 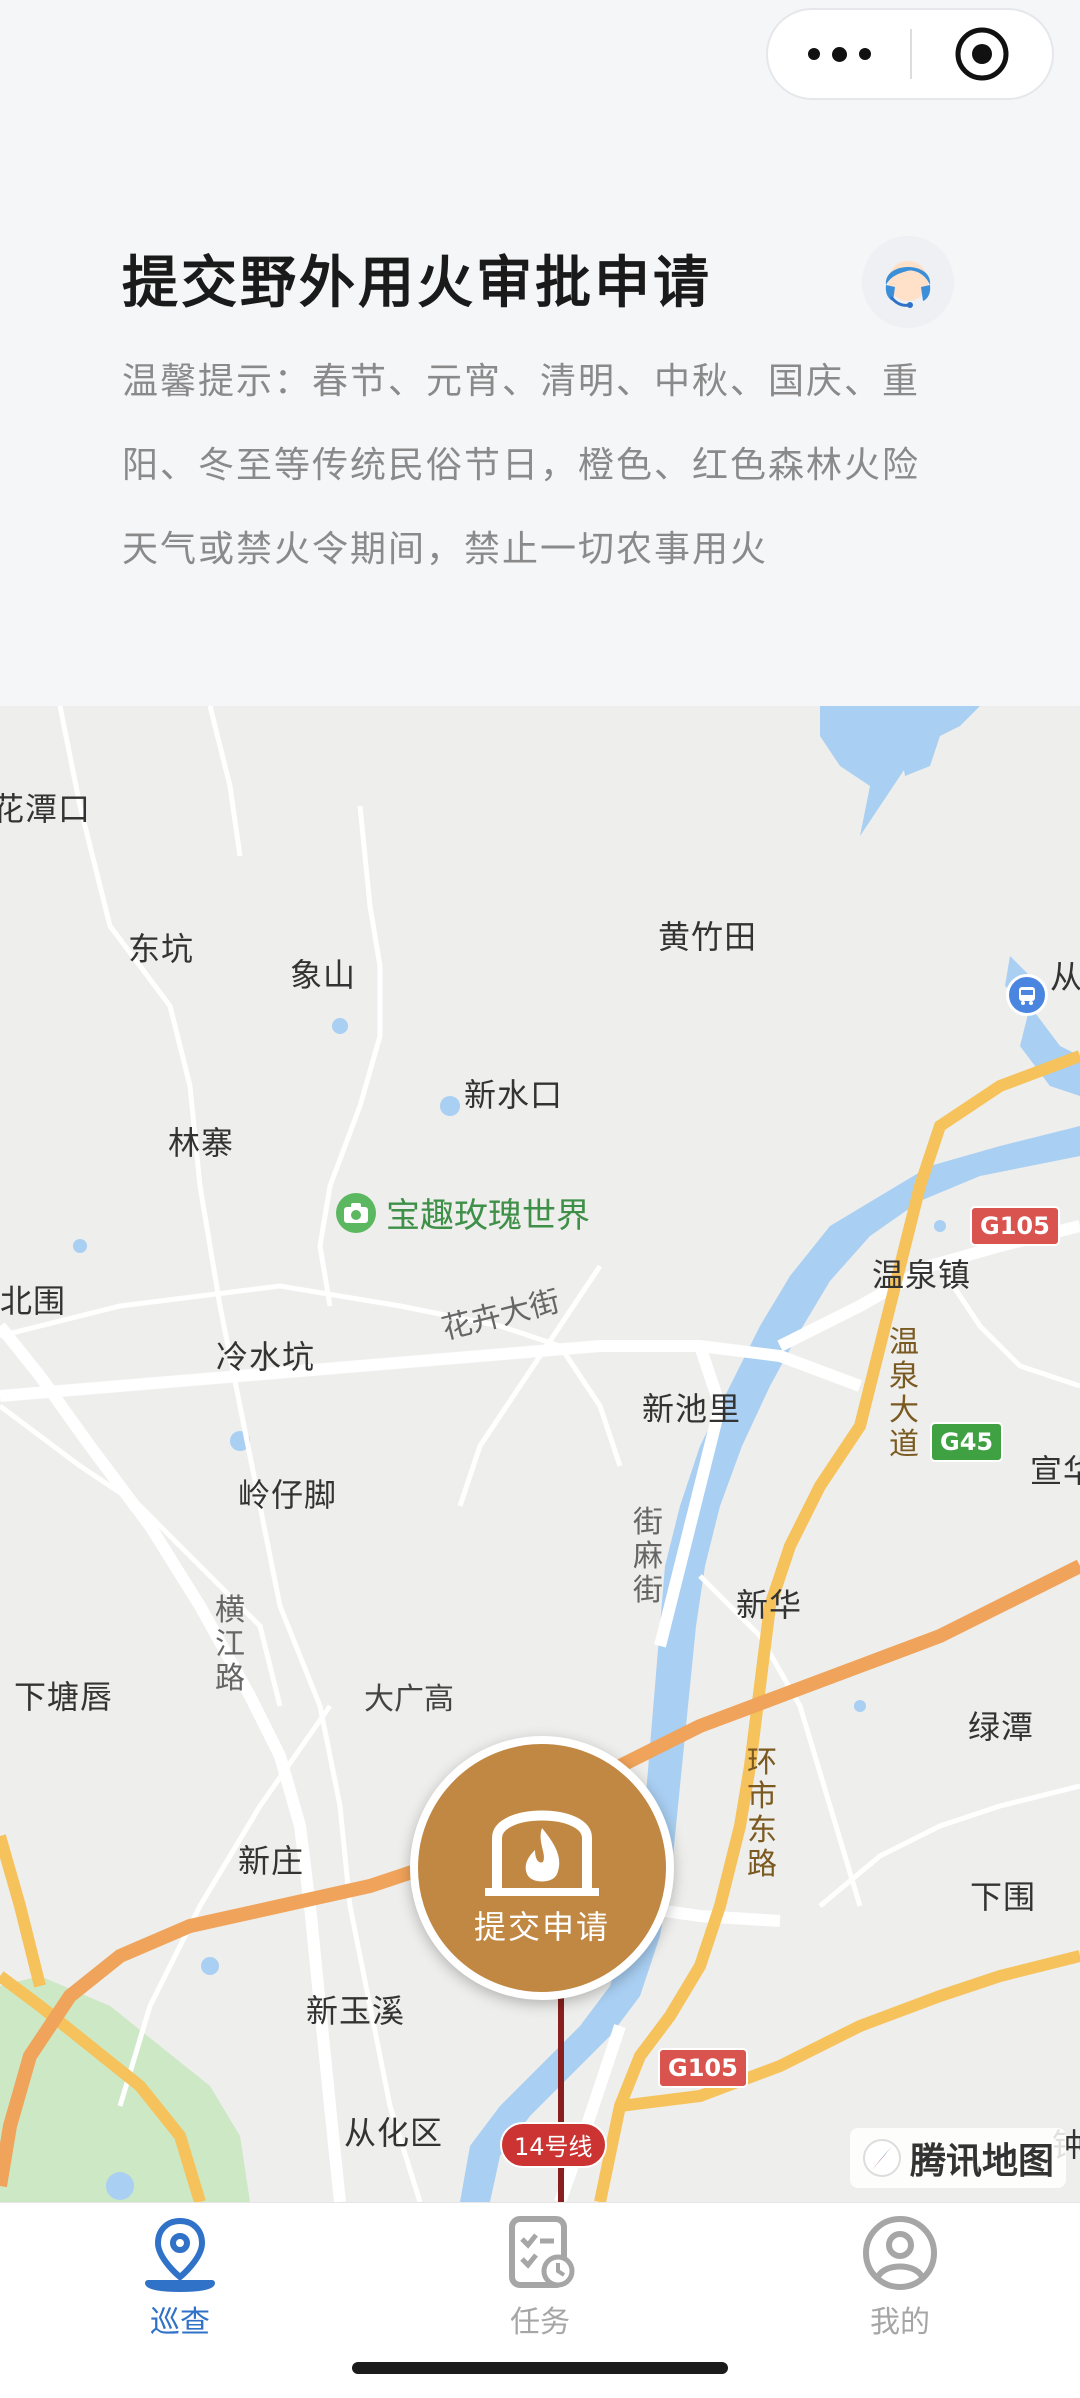 I want to click on map-place-label: 林寨, so click(x=201, y=1143).